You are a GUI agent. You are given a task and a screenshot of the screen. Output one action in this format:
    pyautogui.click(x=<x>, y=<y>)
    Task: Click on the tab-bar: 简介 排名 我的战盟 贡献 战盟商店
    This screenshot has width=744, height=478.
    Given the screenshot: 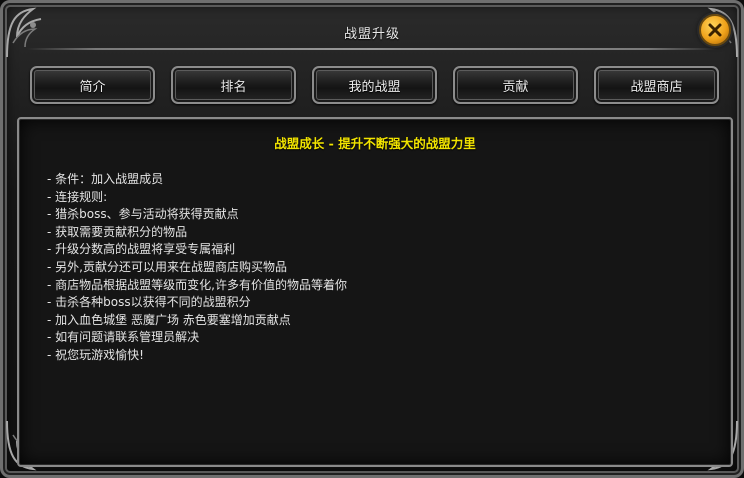 What is the action you would take?
    pyautogui.click(x=375, y=85)
    